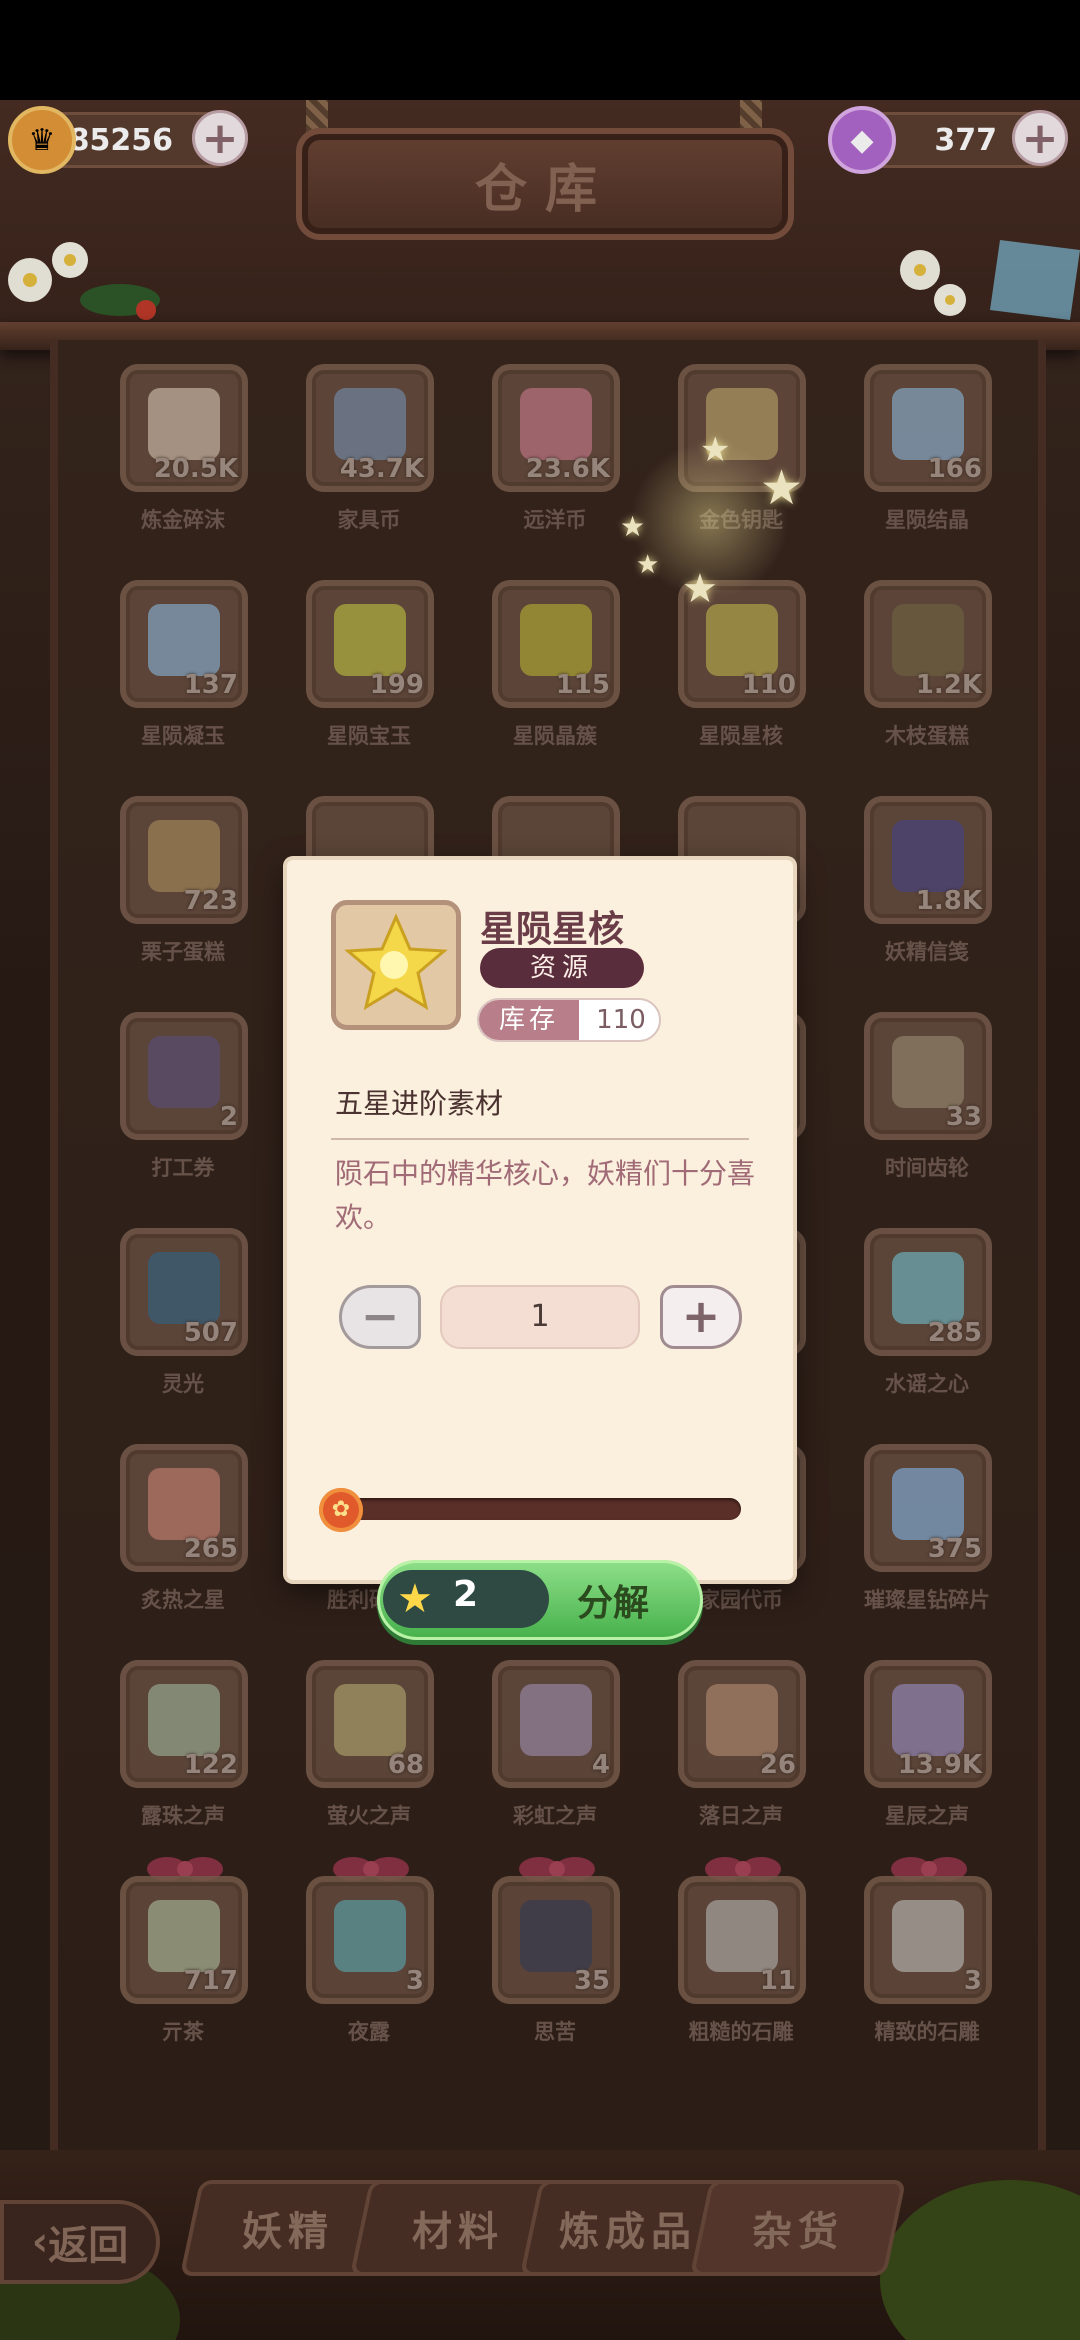 Image resolution: width=1080 pixels, height=2340 pixels. Describe the element at coordinates (552, 929) in the screenshot. I see `item-title: 星陨星核` at that location.